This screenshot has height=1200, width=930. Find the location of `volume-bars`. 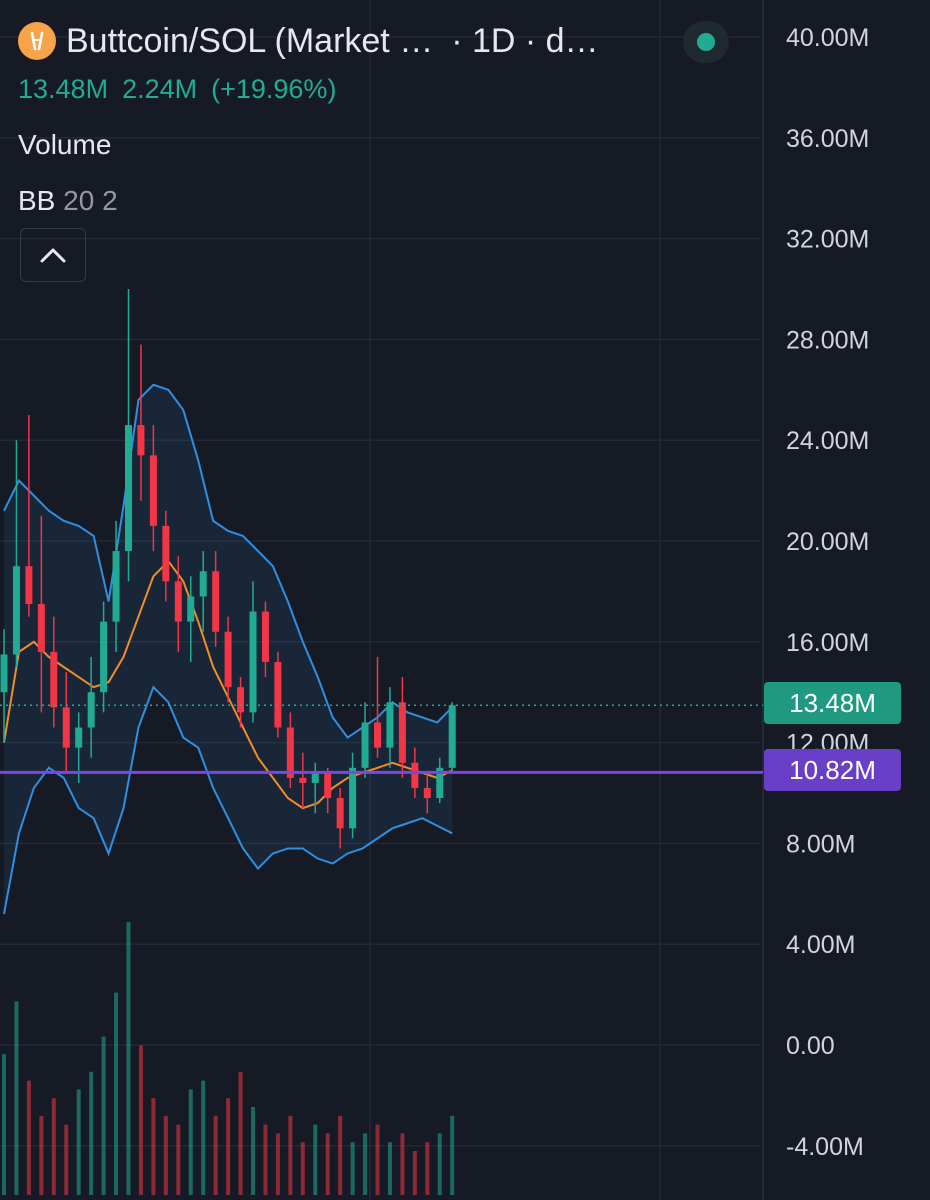

volume-bars is located at coordinates (228, 1058).